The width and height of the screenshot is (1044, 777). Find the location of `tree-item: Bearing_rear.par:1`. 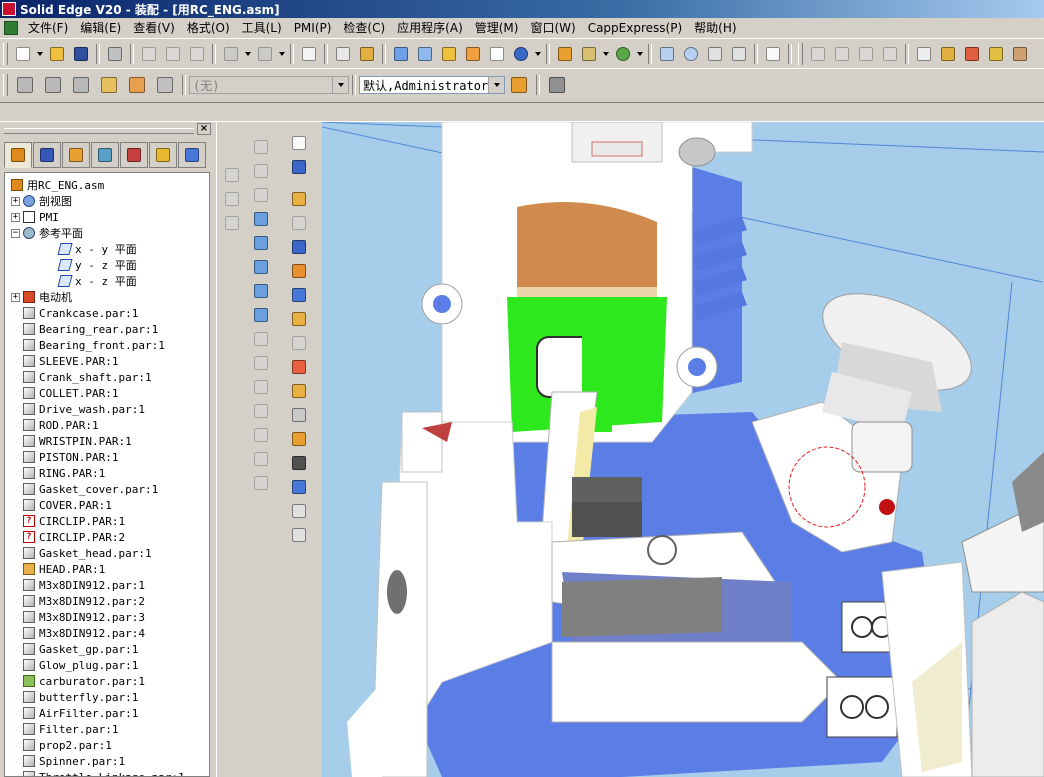

tree-item: Bearing_rear.par:1 is located at coordinates (110, 329).